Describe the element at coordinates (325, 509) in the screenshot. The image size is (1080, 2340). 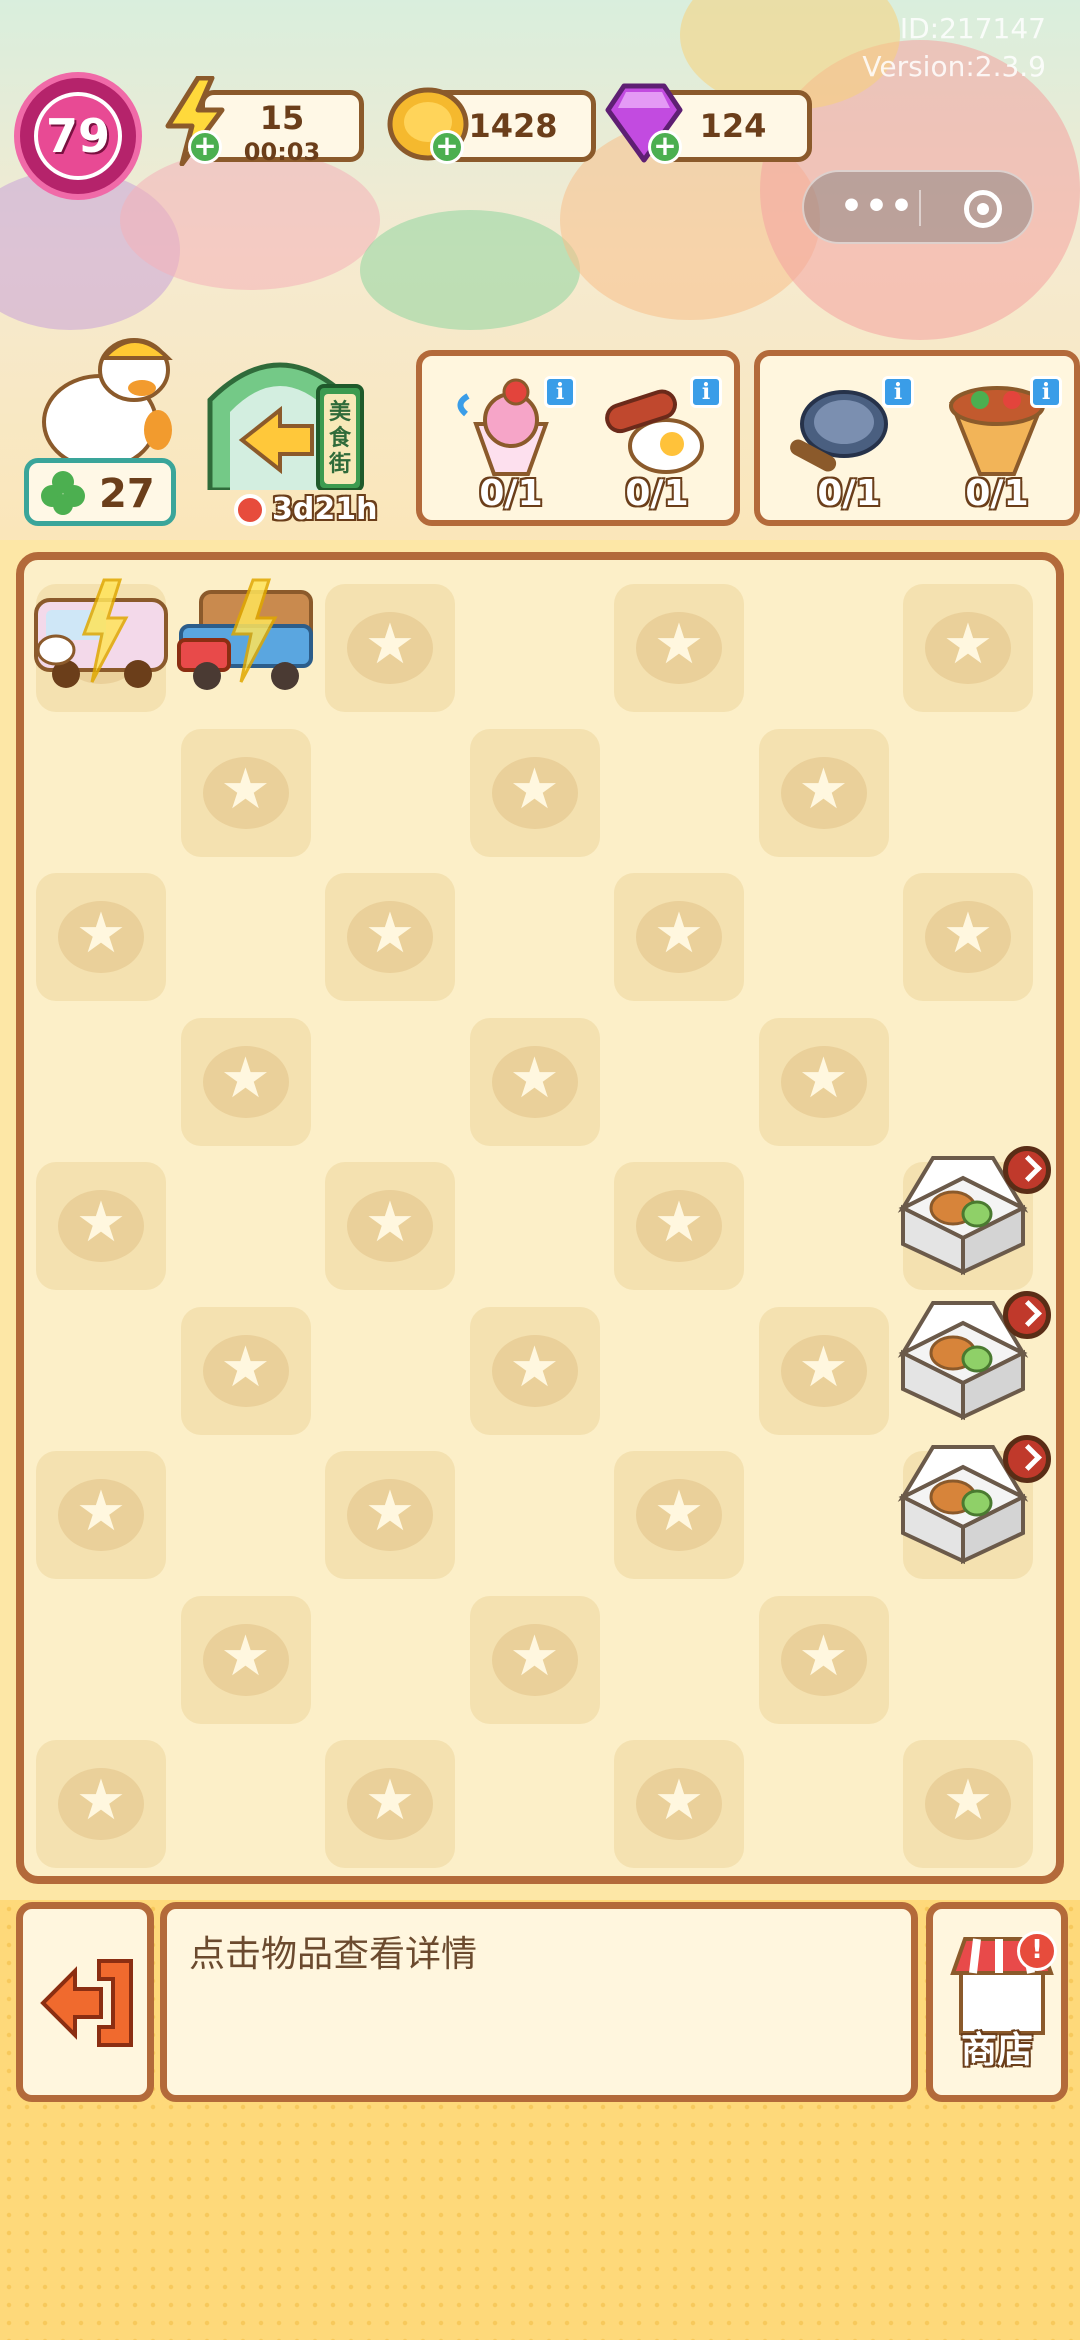
I see `event-timer-text: 3d21h` at that location.